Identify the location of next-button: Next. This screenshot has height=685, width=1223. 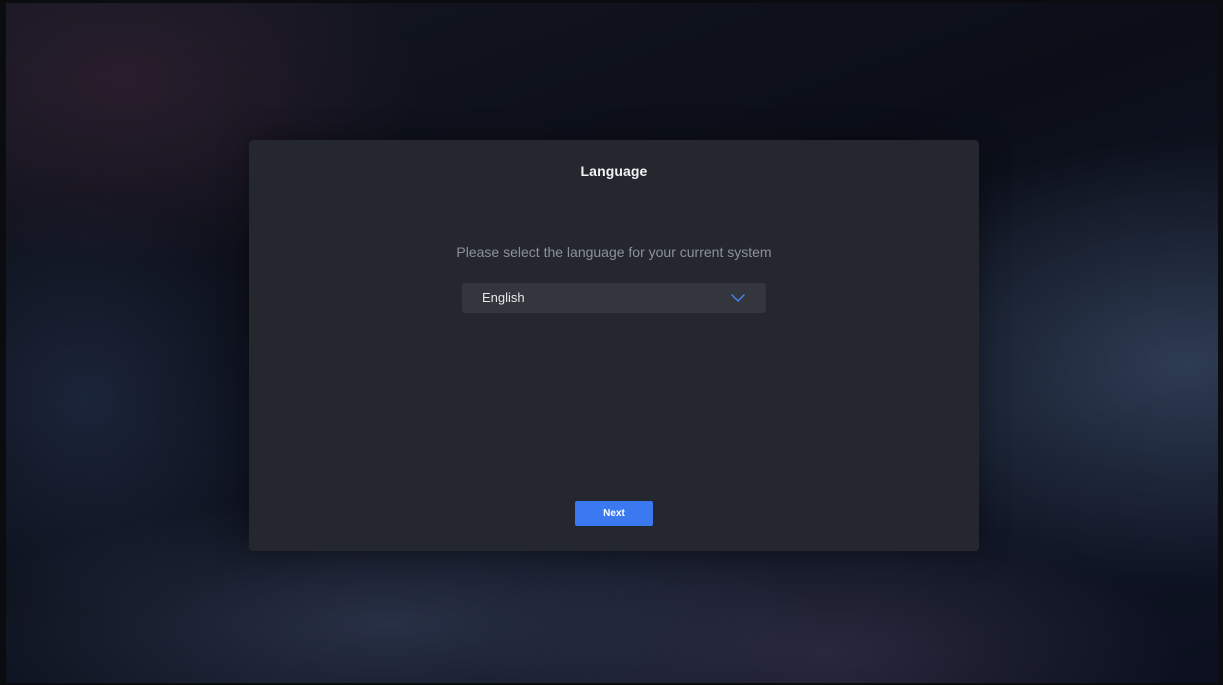
(614, 513).